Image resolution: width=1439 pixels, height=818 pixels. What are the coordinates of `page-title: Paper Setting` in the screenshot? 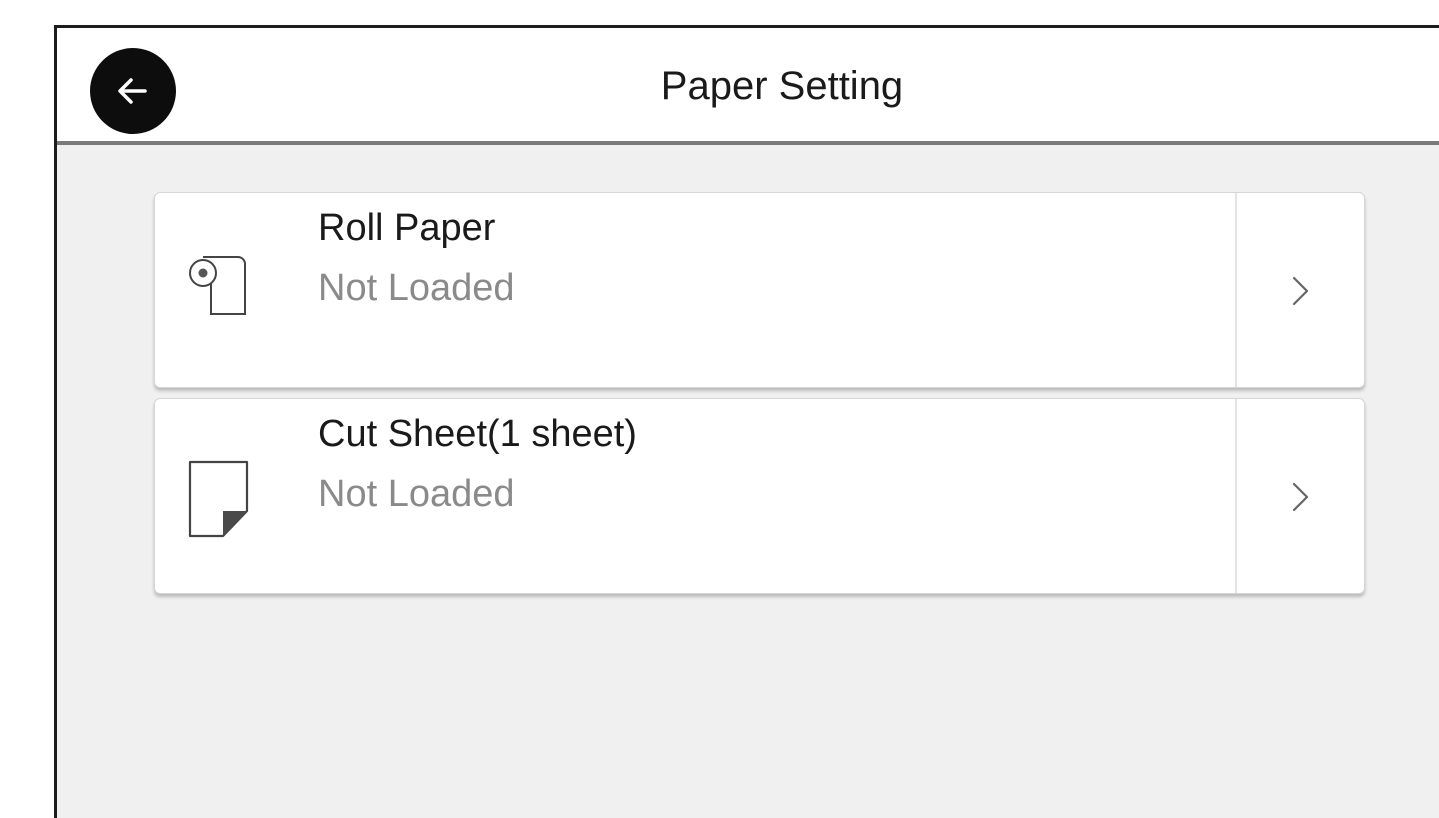 It's located at (782, 86).